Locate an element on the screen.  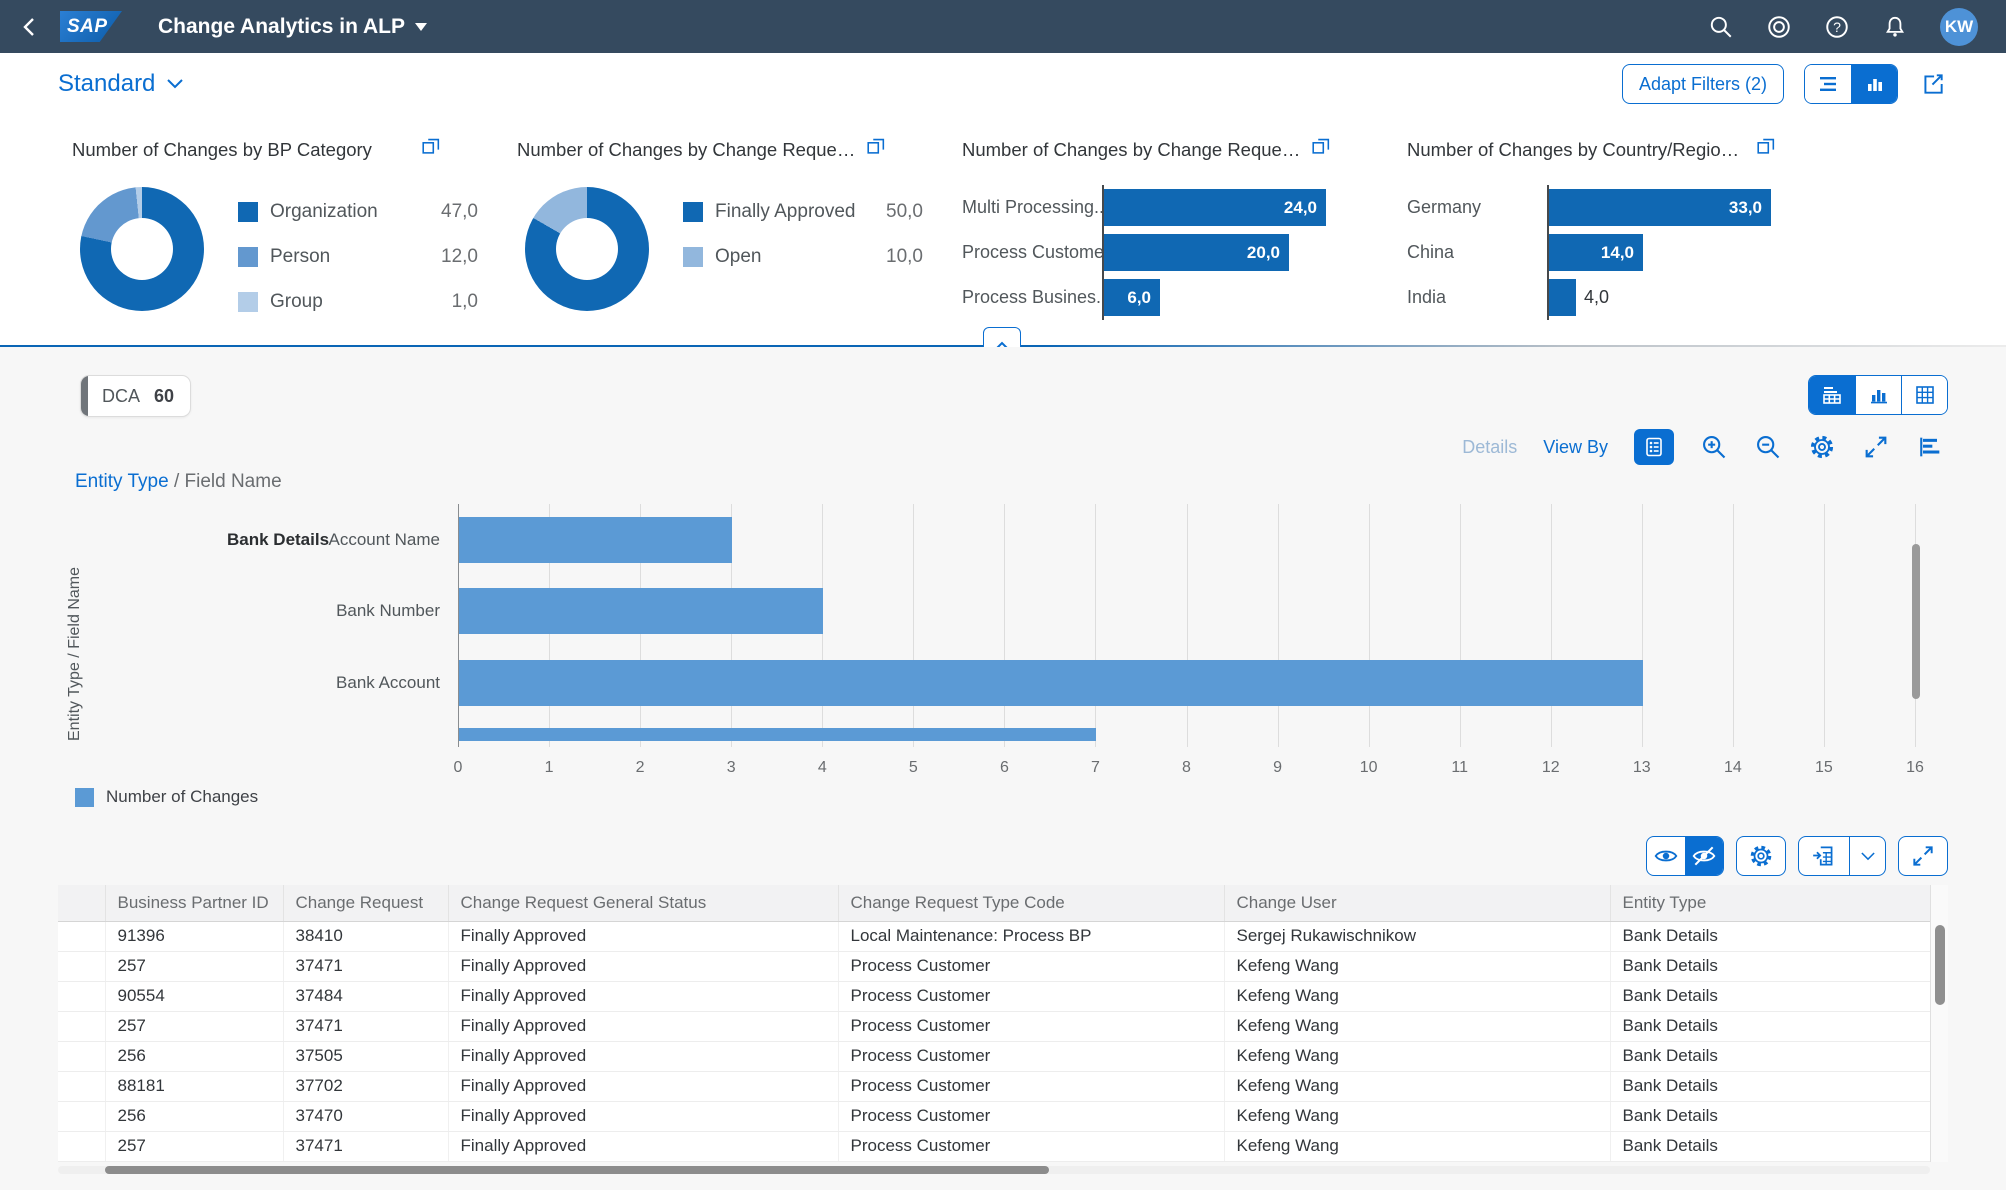
kpi-card-title: Number of Changes by Country/Region Key is located at coordinates (1577, 149).